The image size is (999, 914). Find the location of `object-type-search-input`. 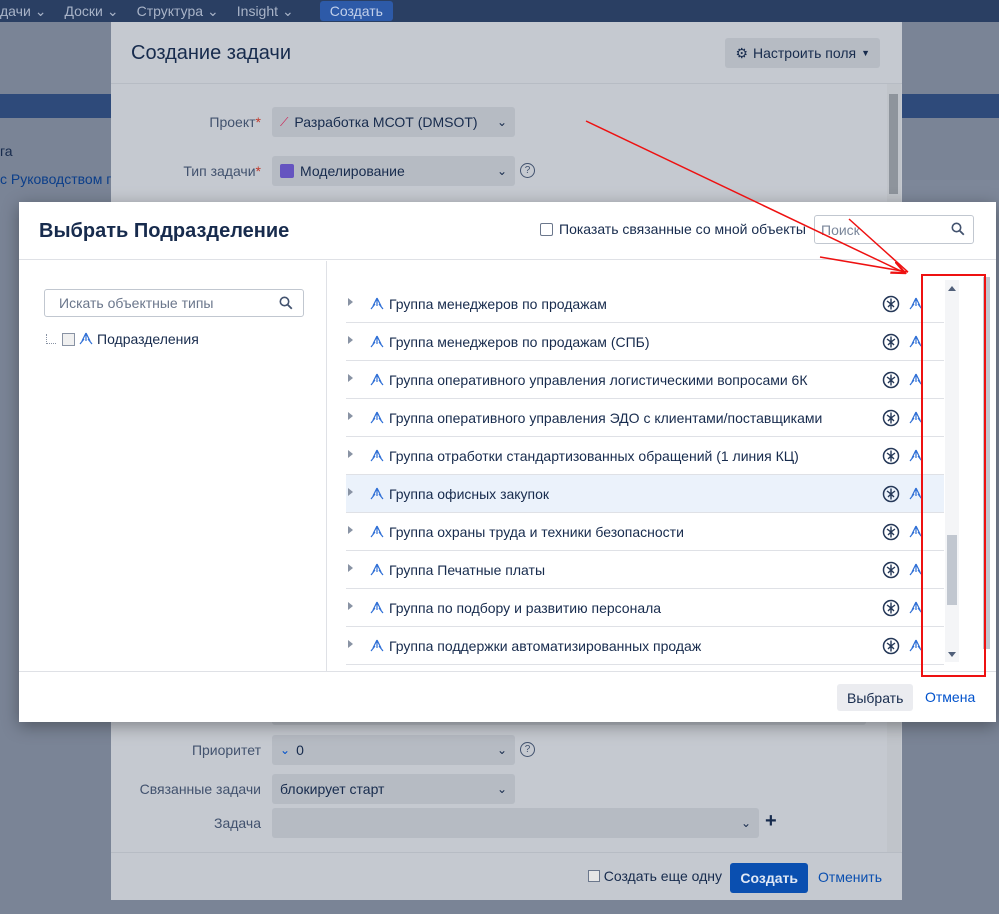

object-type-search-input is located at coordinates (164, 303).